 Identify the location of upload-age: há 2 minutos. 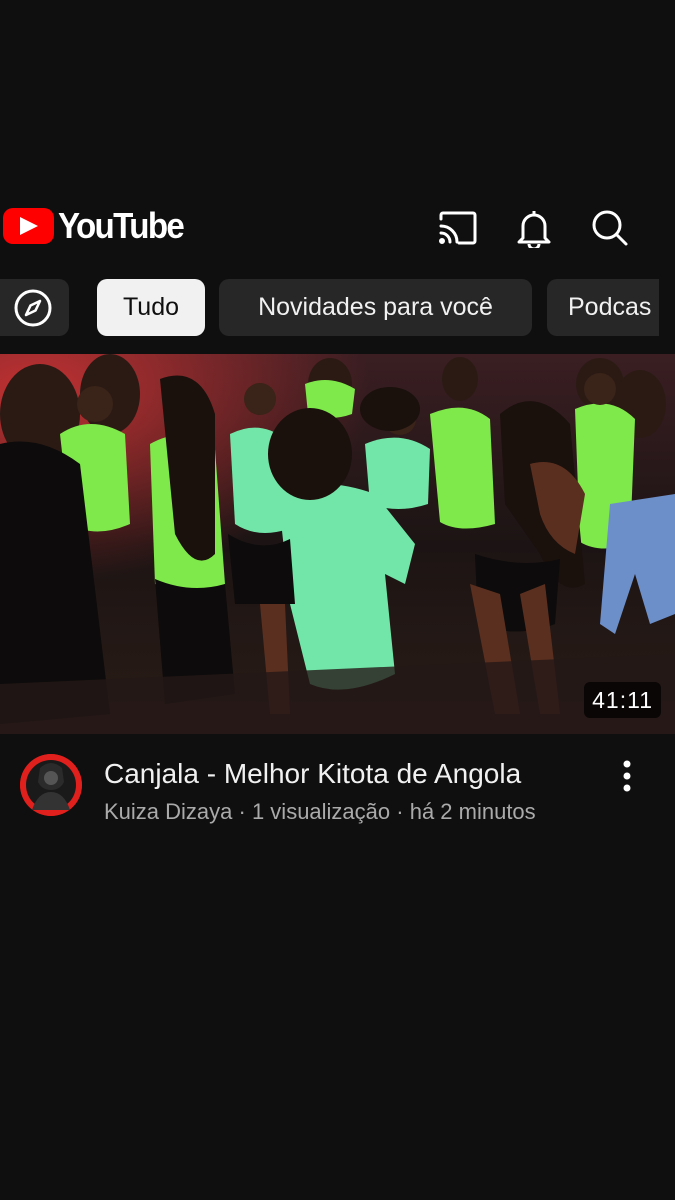
(472, 811).